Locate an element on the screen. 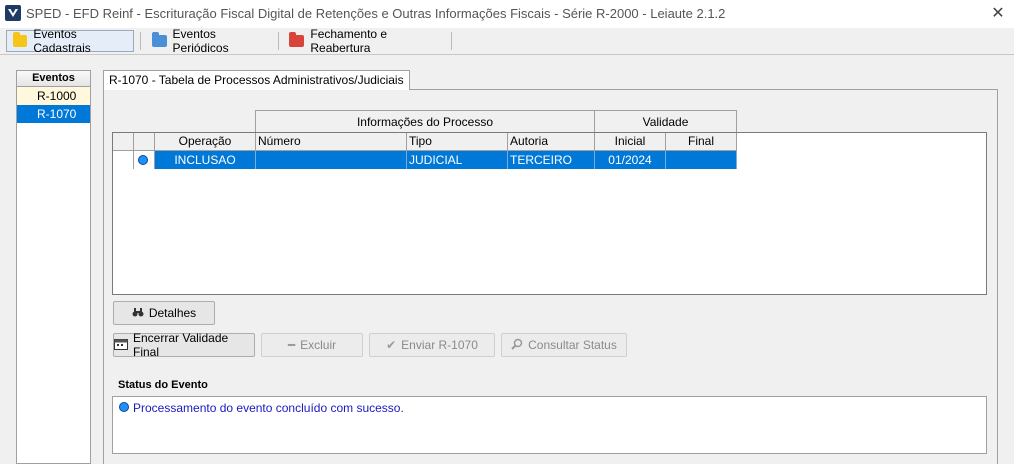 Image resolution: width=1014 pixels, height=464 pixels. detalhes-label: Detalhes is located at coordinates (172, 313).